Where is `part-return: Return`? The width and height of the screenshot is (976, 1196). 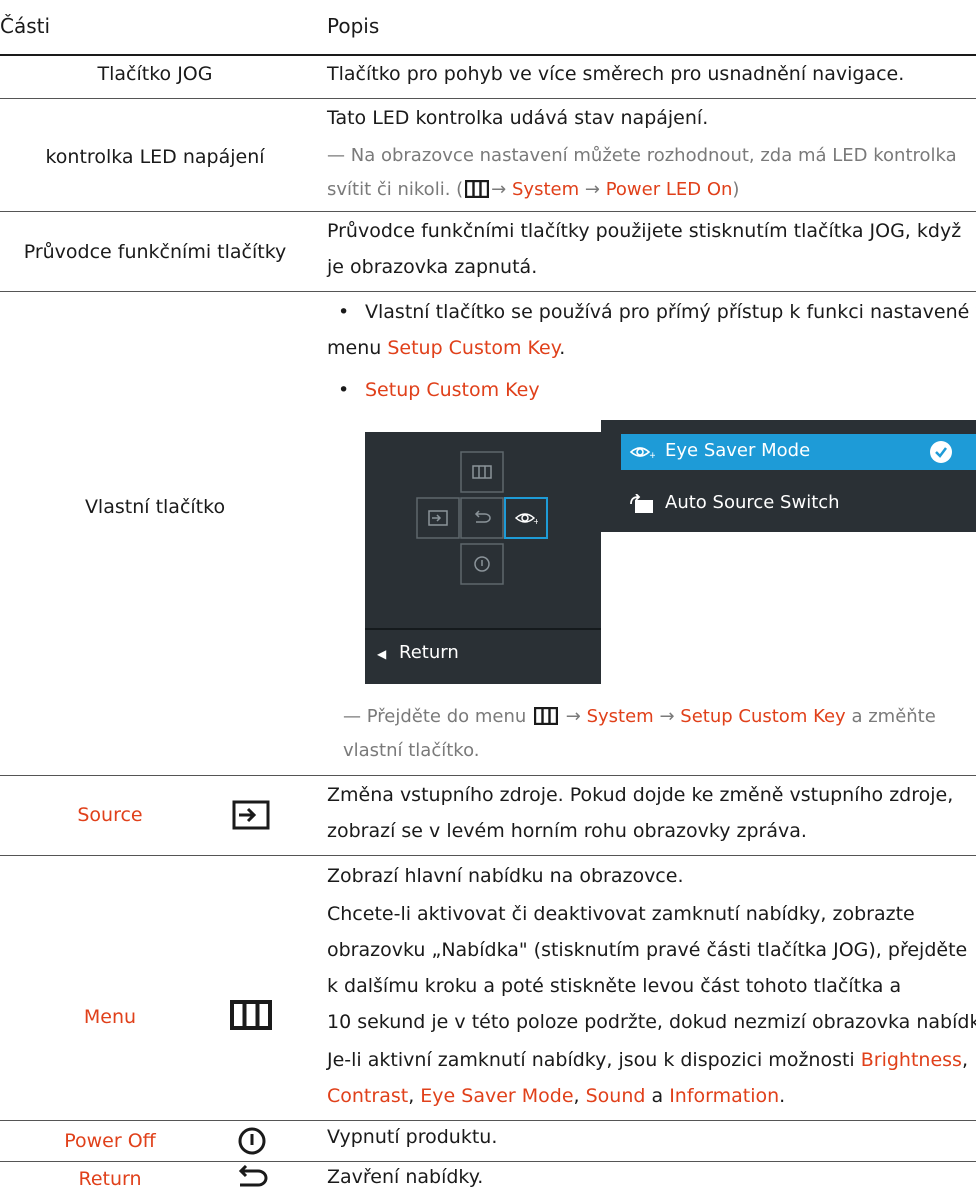
part-return: Return is located at coordinates (110, 1179).